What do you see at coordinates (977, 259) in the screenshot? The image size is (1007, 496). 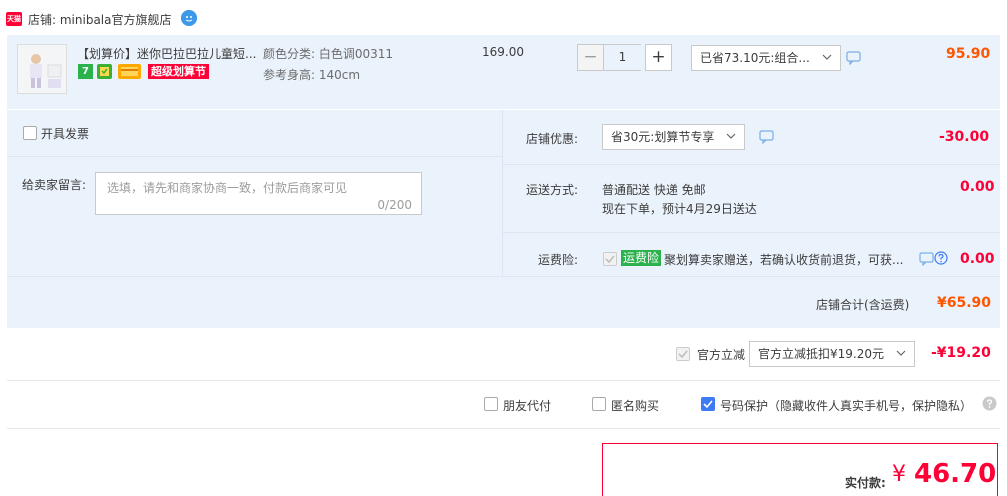 I see `insurance-amount: 0.00` at bounding box center [977, 259].